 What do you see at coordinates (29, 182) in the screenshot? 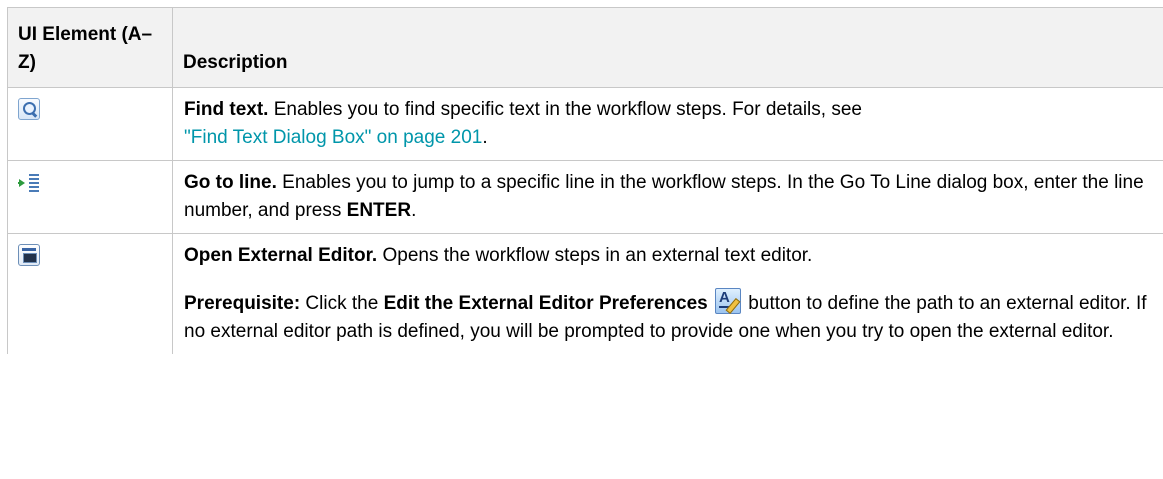
I see `go-to-line-icon` at bounding box center [29, 182].